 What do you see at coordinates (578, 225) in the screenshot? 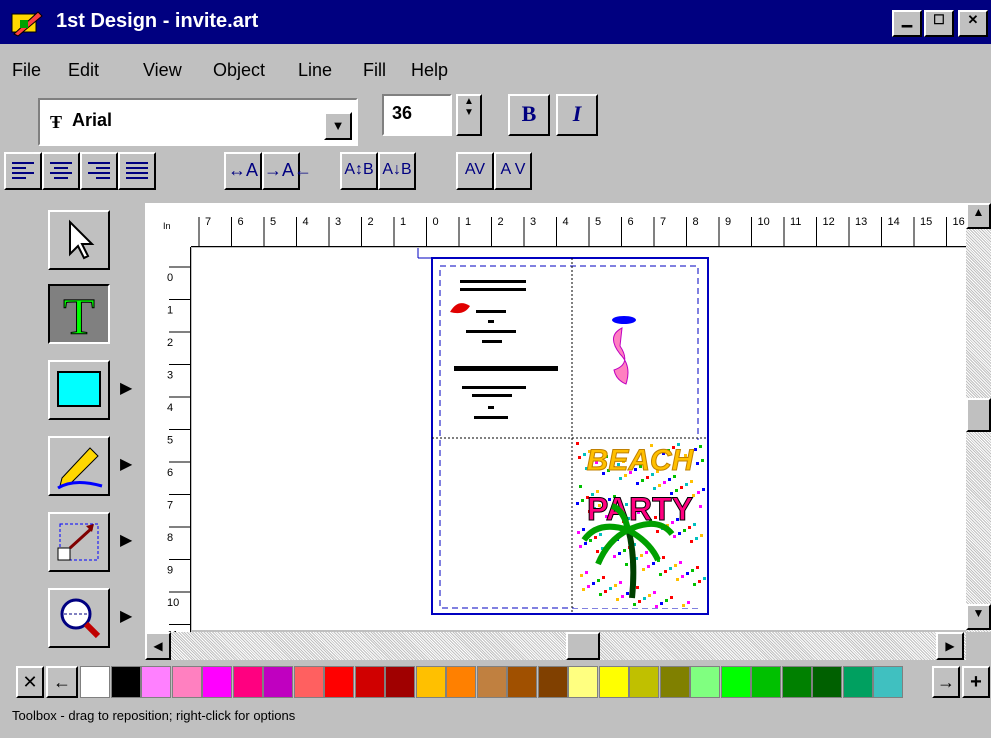
I see `horizontal-ruler: 7 6 5 4 3 2 1 0 1 2 3 4 5 6 7 8 9 10 11 12 13 14 15 16` at bounding box center [578, 225].